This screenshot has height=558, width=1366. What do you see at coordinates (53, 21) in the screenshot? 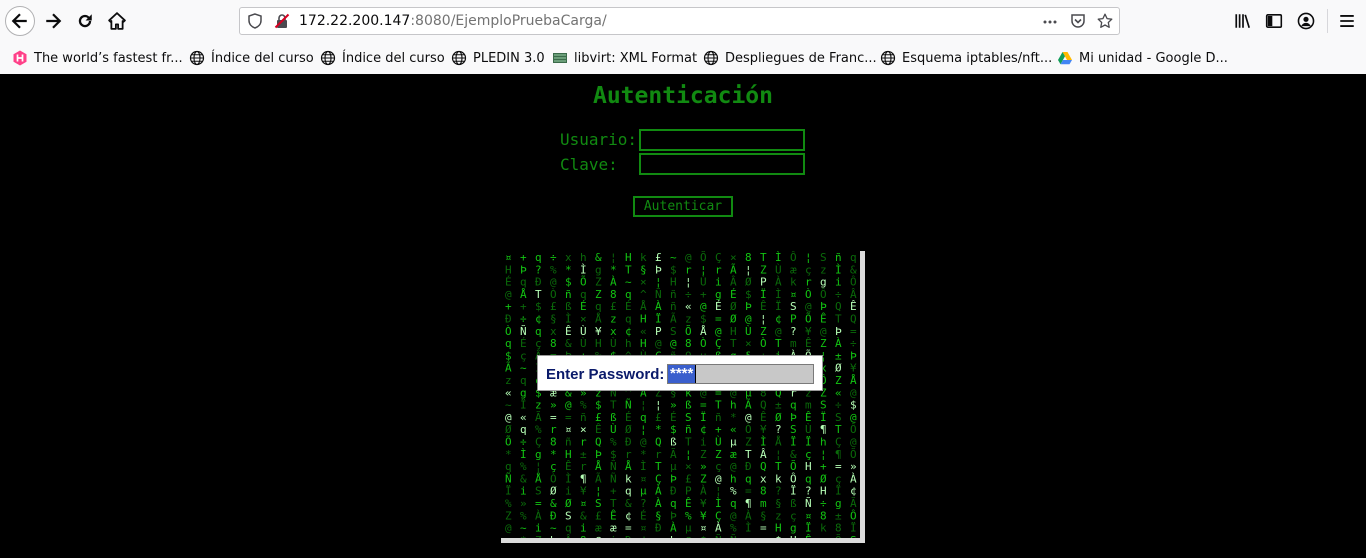
I see `forward-button` at bounding box center [53, 21].